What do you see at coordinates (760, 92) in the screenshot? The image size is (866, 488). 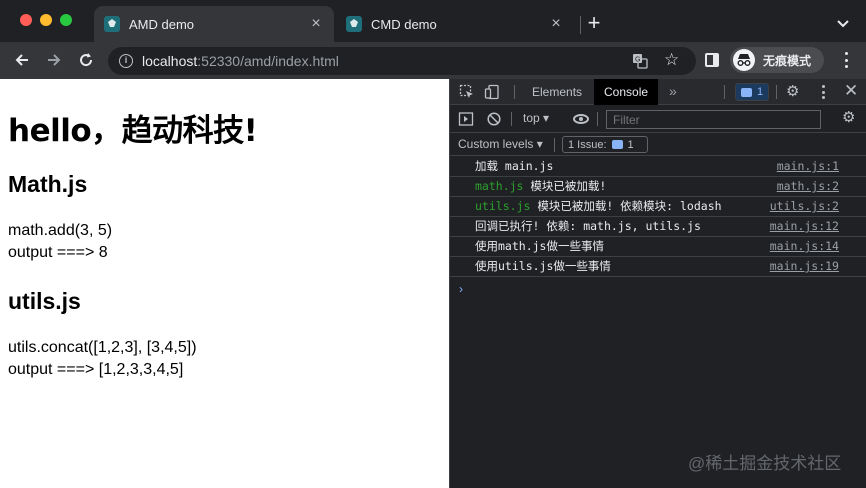 I see `messages-count: 1` at bounding box center [760, 92].